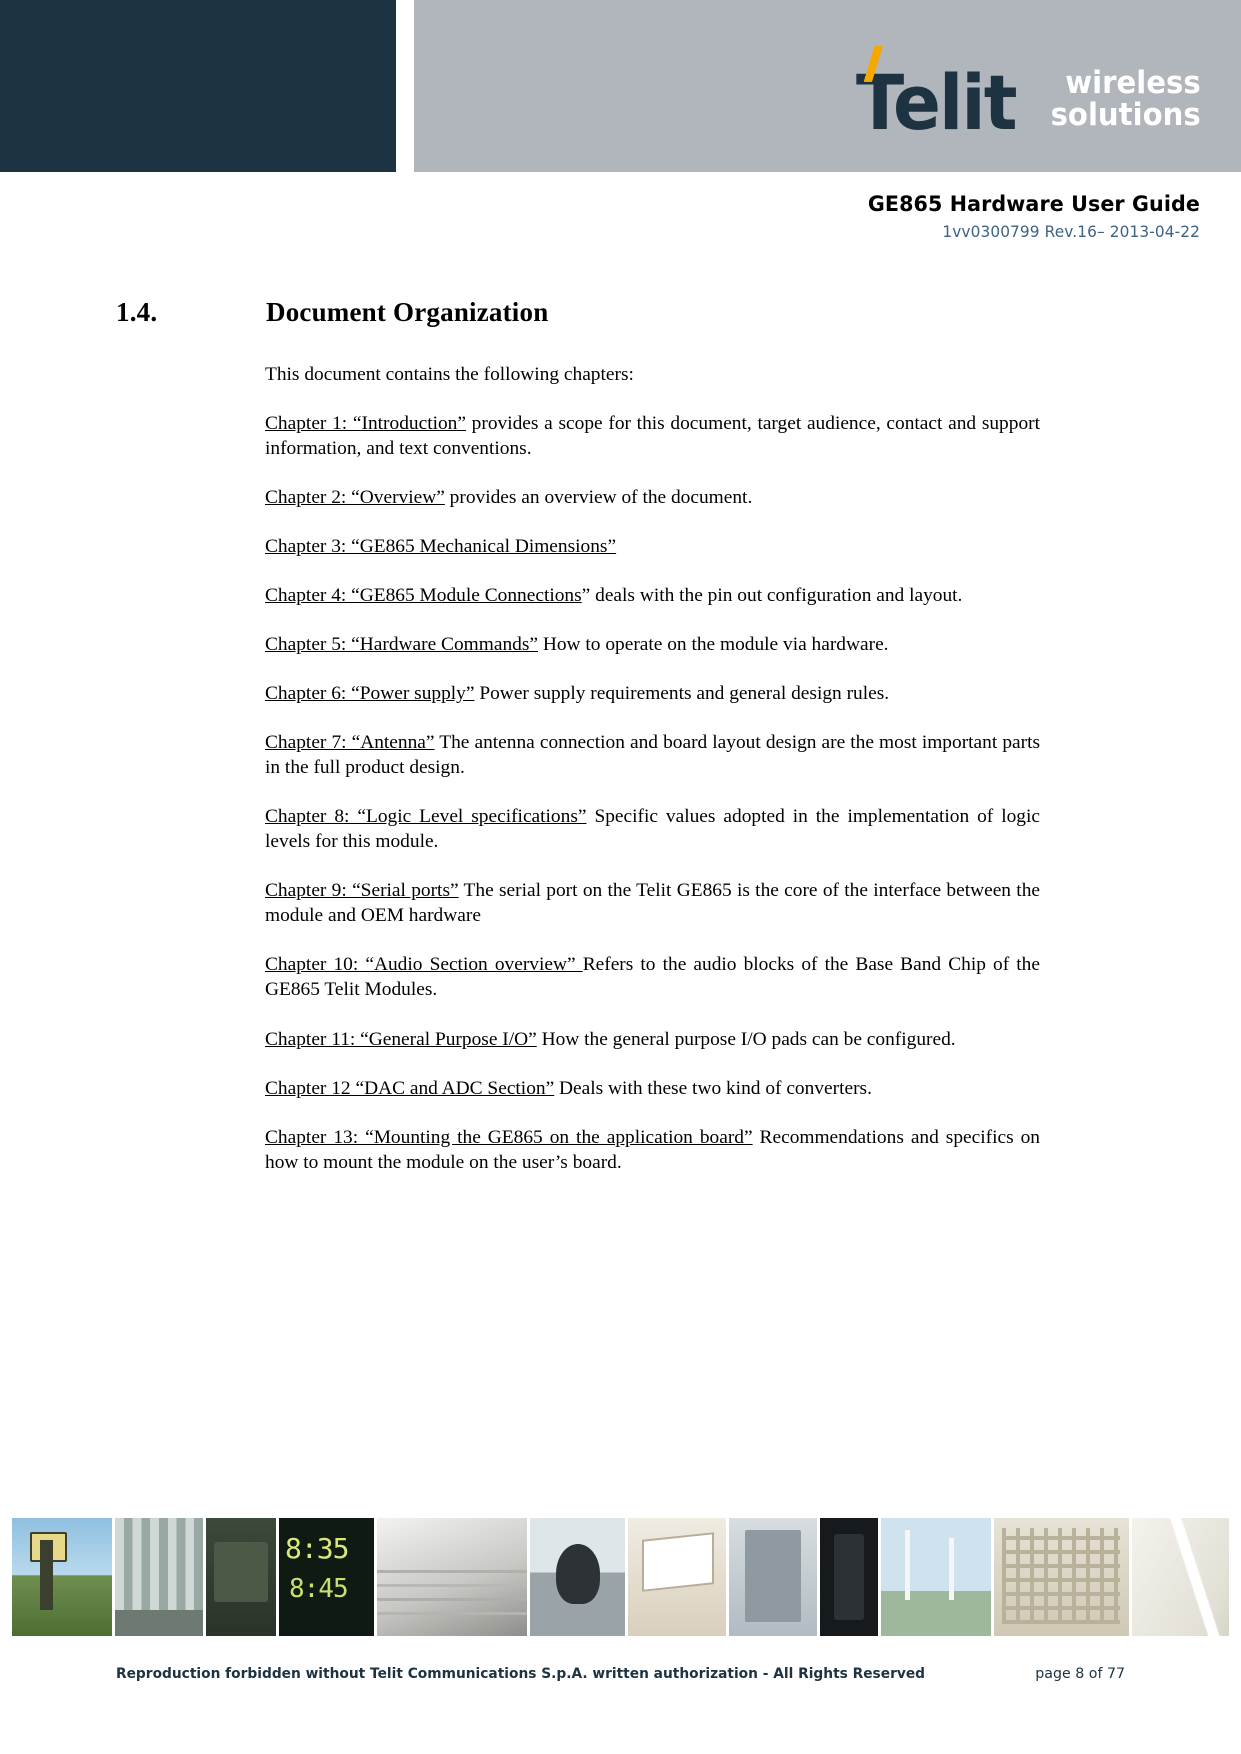 The height and width of the screenshot is (1754, 1241). I want to click on photo-vending, so click(773, 1577).